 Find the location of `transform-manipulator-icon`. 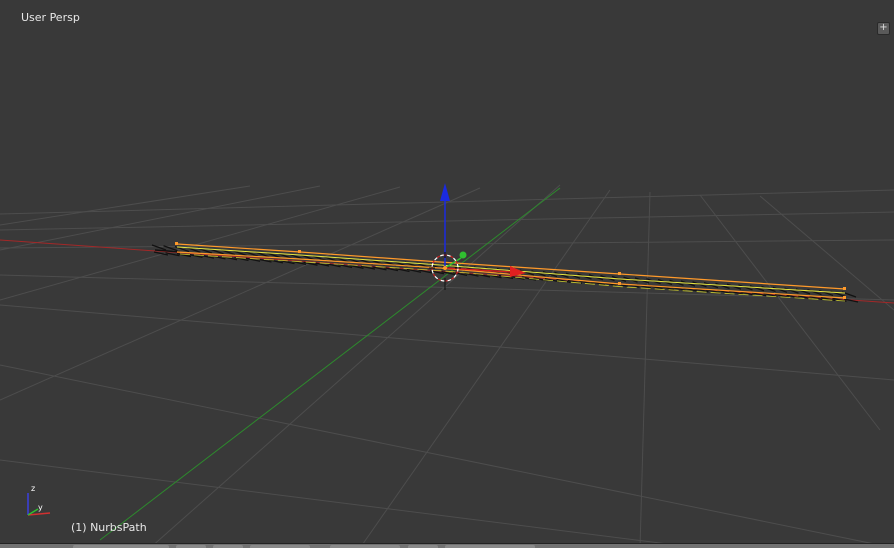

transform-manipulator-icon is located at coordinates (483, 230).